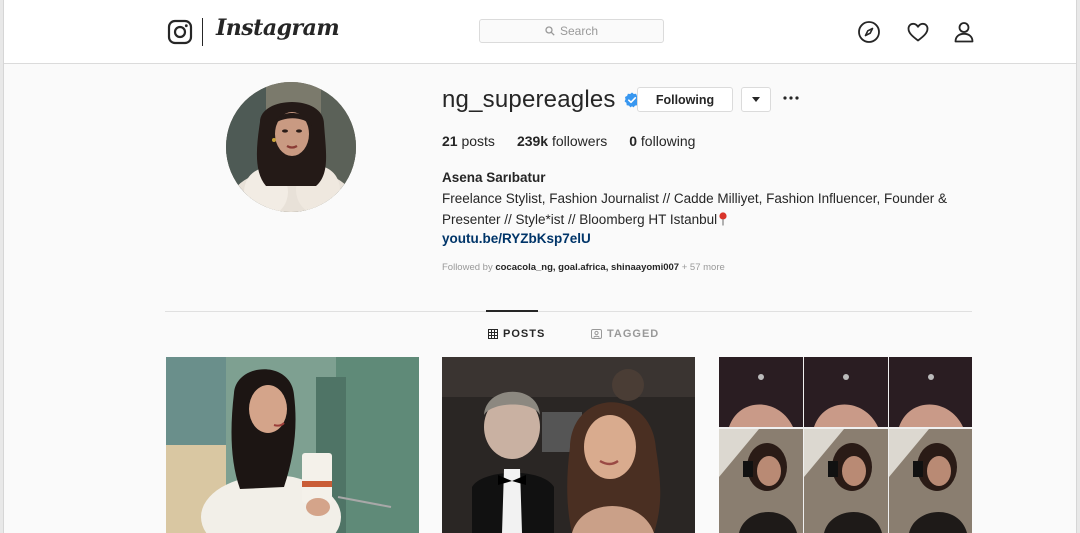  I want to click on instagram-wordmark: Instagram, so click(278, 28).